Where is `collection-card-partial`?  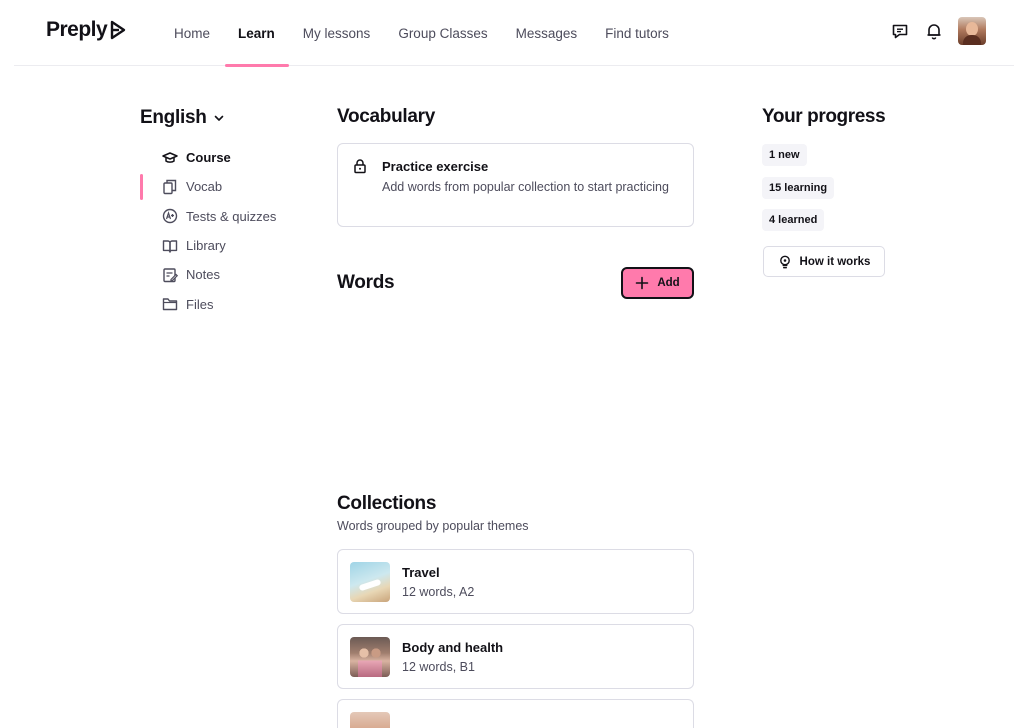
collection-card-partial is located at coordinates (515, 713).